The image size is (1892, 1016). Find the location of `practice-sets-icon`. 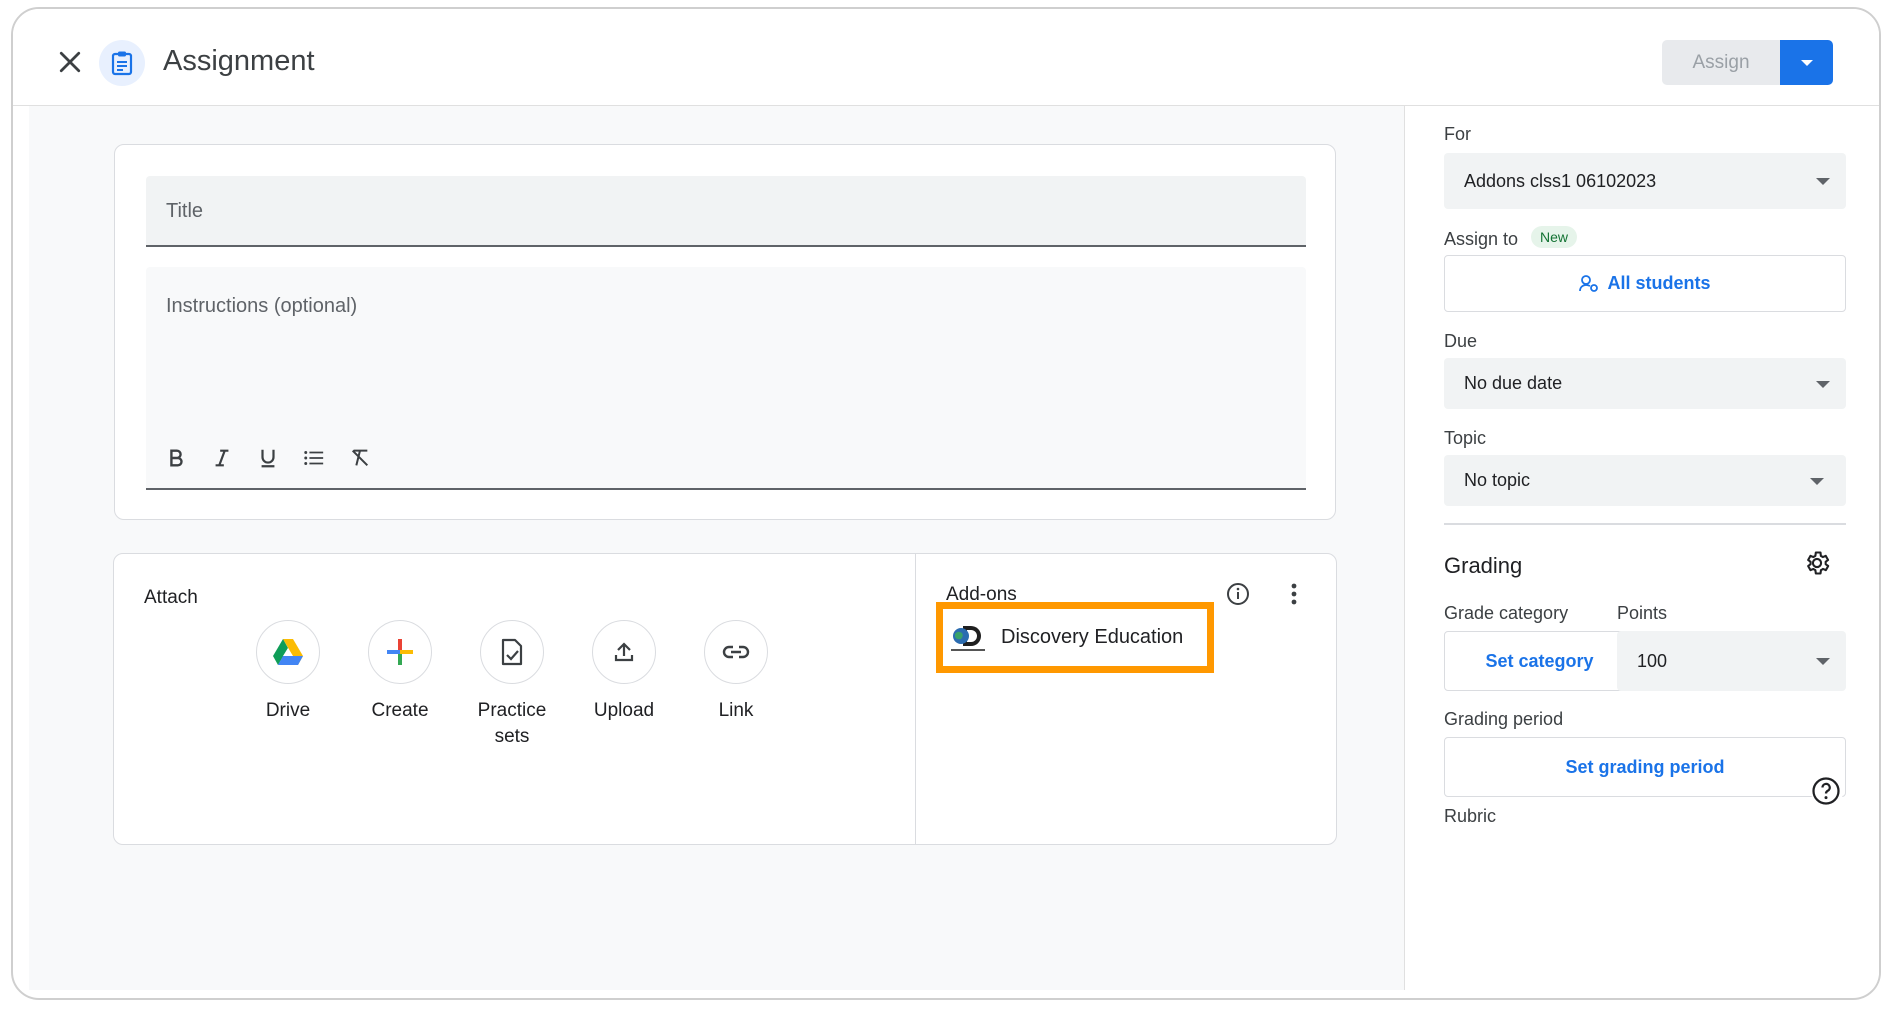

practice-sets-icon is located at coordinates (512, 652).